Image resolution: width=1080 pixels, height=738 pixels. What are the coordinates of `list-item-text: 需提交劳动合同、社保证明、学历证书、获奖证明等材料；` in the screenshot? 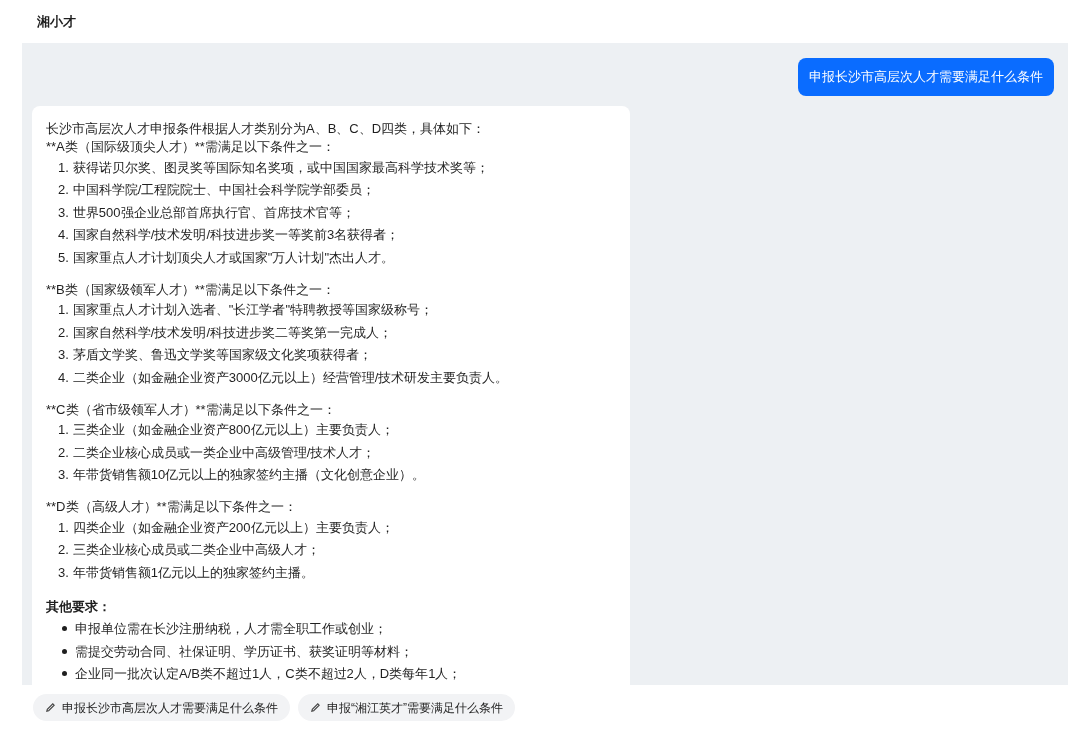 It's located at (244, 651).